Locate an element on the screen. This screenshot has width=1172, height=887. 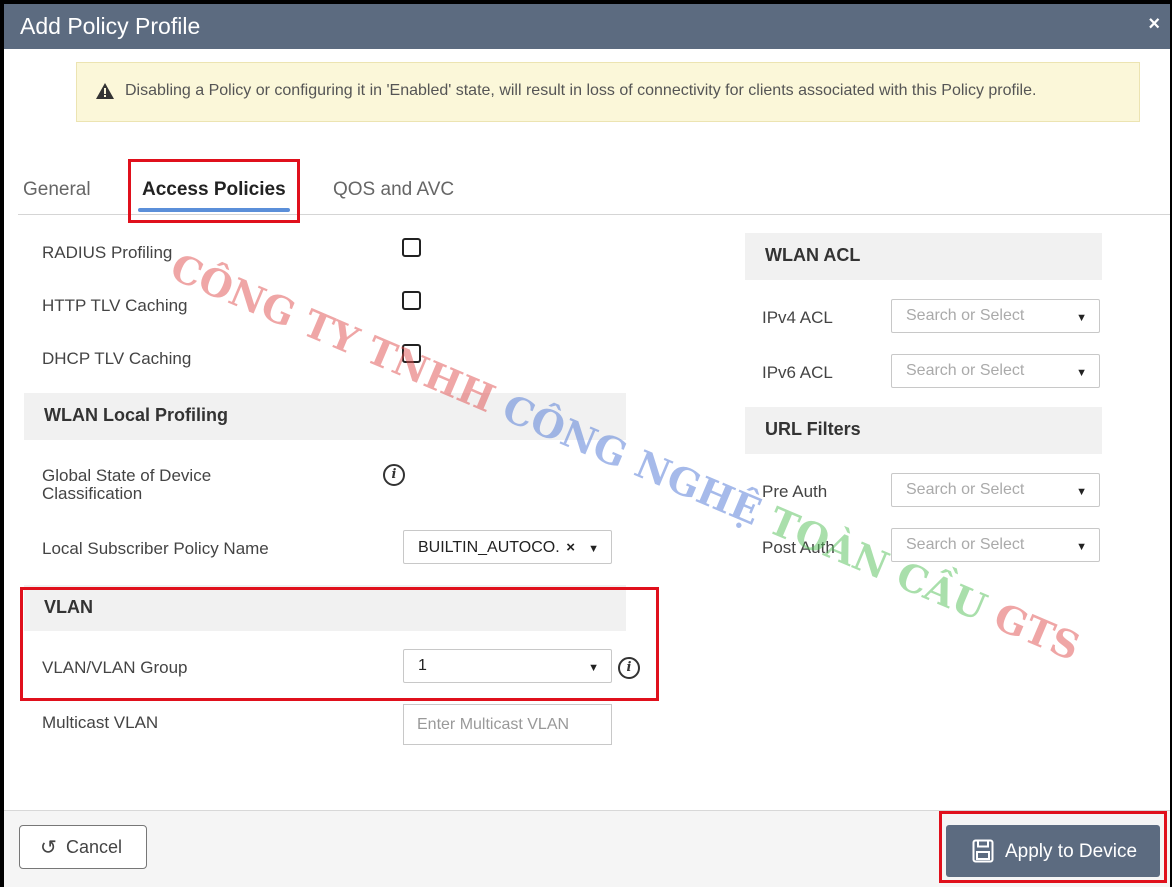
global-state-label-line2: Classification is located at coordinates (92, 493).